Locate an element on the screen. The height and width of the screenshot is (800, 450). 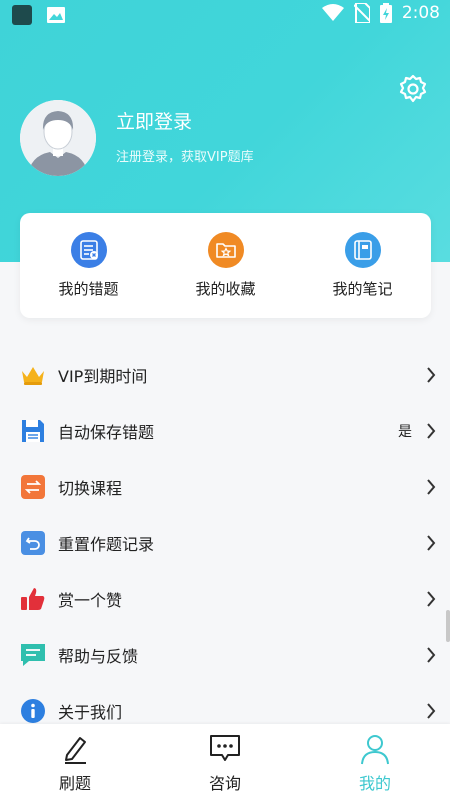
no-sim-icon is located at coordinates (361, 13).